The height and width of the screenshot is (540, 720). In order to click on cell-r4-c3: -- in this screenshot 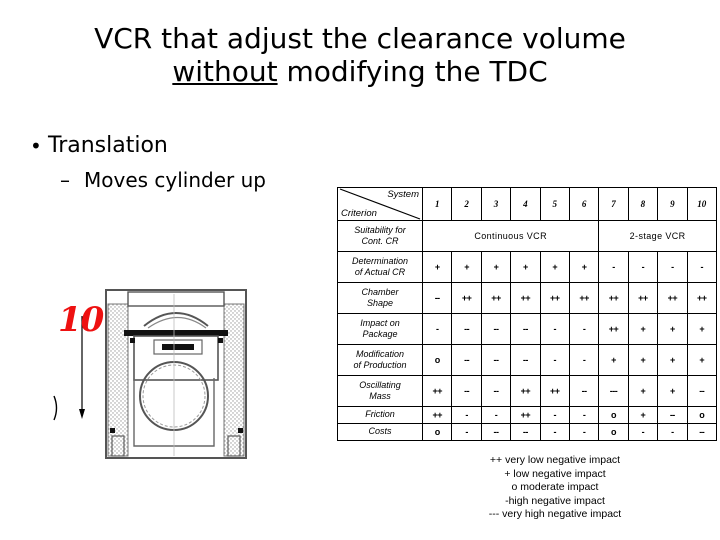, I will do `click(496, 391)`.